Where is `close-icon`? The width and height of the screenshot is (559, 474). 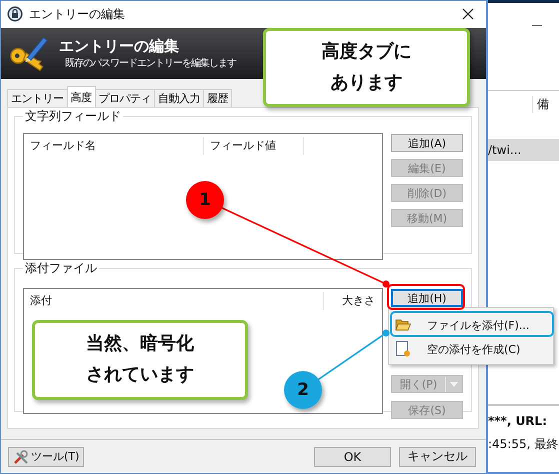
close-icon is located at coordinates (468, 14).